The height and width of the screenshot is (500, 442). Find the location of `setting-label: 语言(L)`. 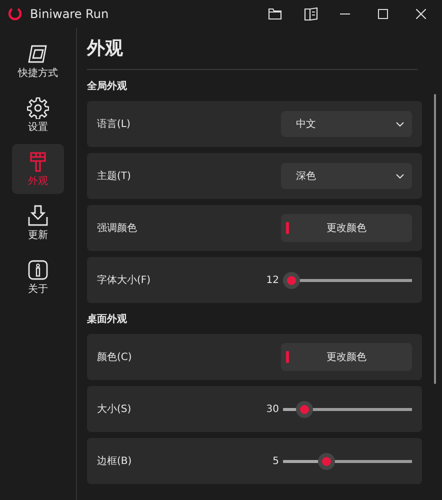

setting-label: 语言(L) is located at coordinates (113, 125).